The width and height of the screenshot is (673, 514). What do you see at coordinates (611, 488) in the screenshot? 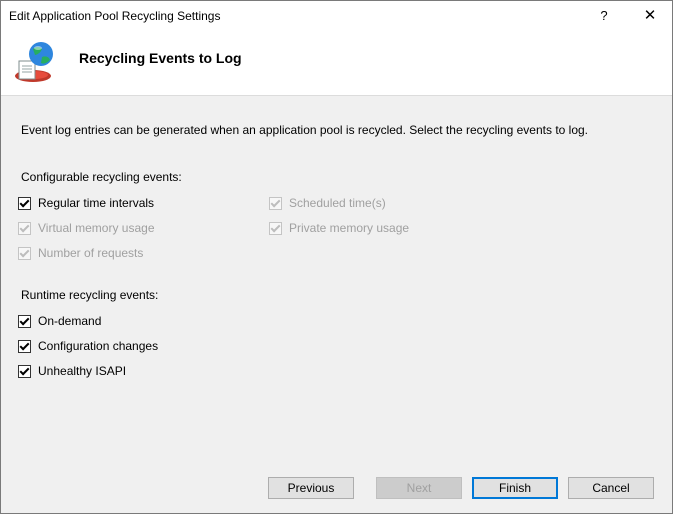
I see `cancel-button: Cancel` at bounding box center [611, 488].